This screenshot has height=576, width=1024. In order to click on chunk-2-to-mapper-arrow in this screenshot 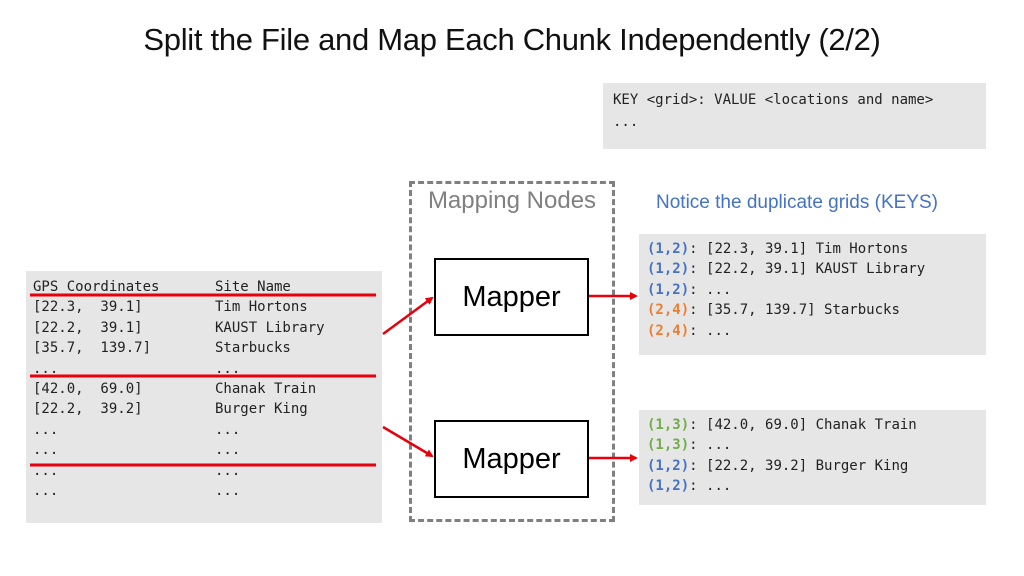, I will do `click(408, 441)`.